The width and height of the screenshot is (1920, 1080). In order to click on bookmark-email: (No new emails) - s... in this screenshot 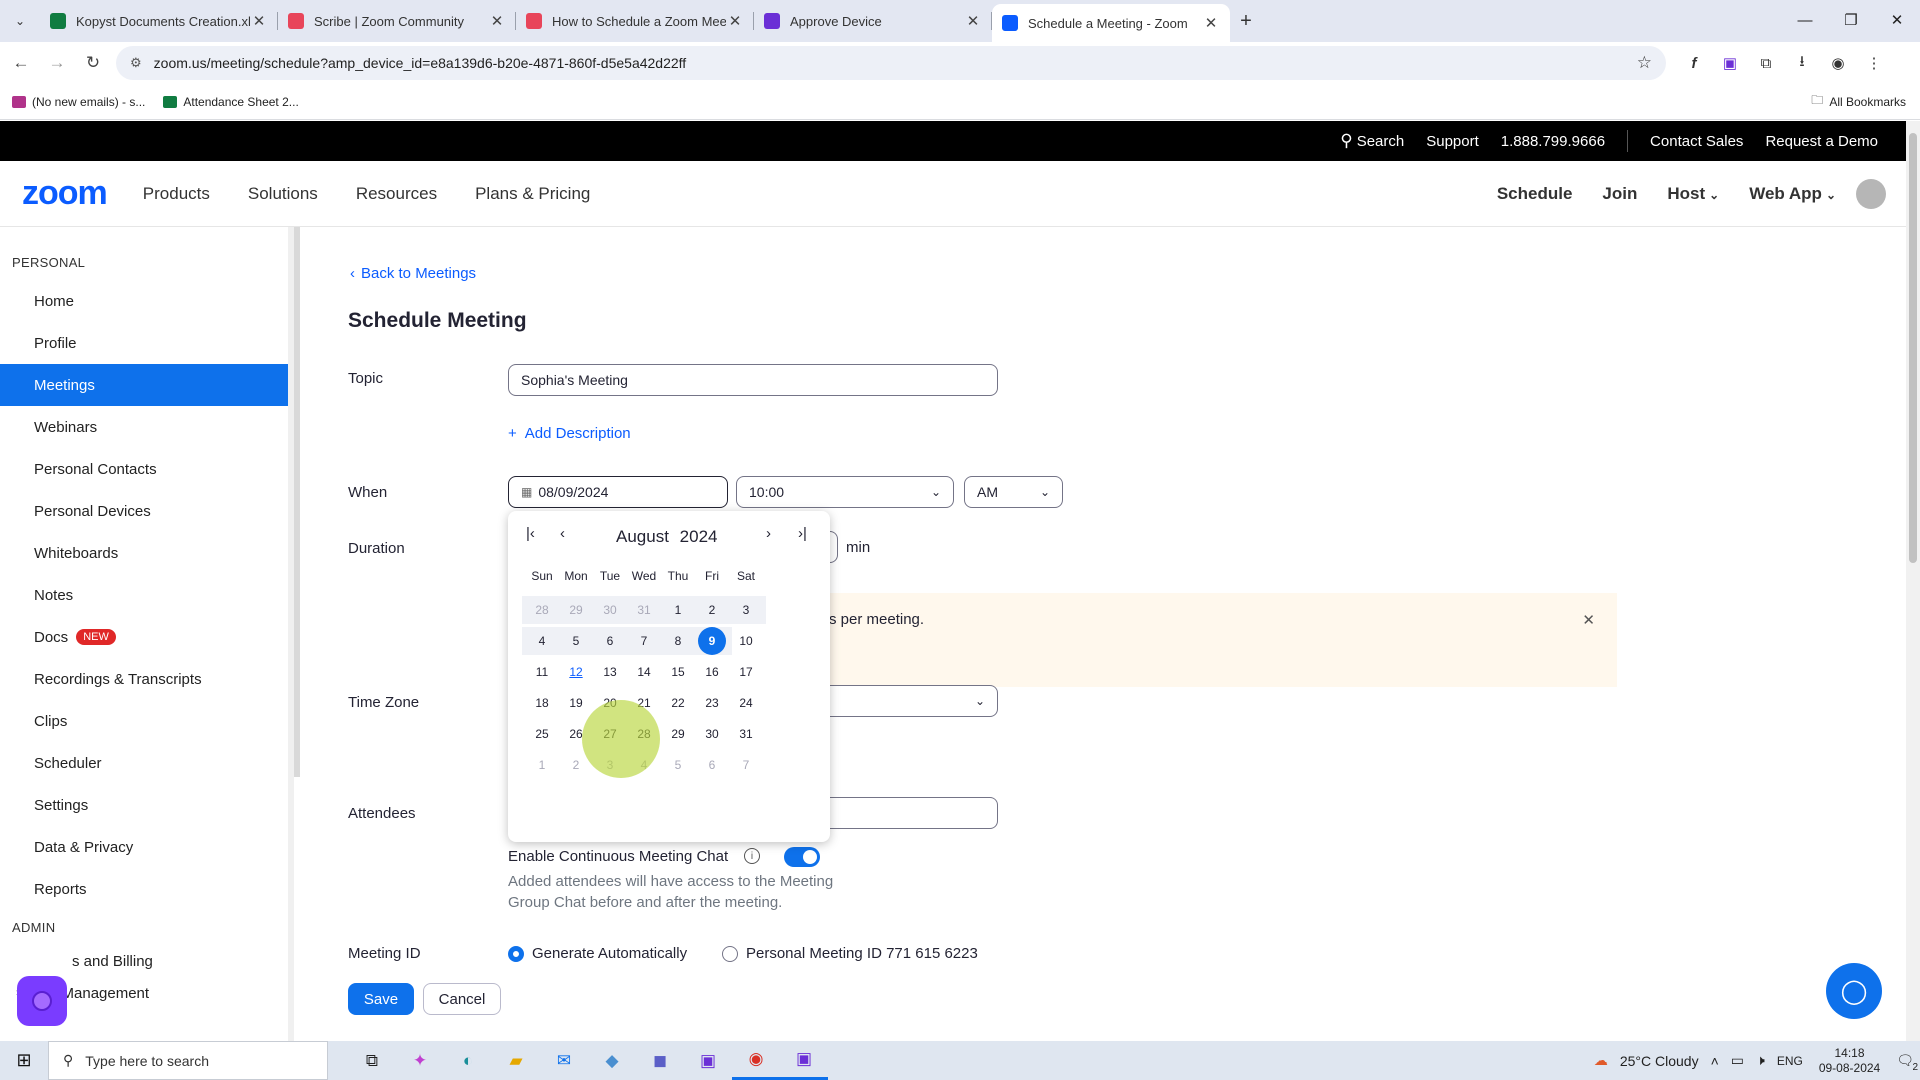, I will do `click(78, 102)`.